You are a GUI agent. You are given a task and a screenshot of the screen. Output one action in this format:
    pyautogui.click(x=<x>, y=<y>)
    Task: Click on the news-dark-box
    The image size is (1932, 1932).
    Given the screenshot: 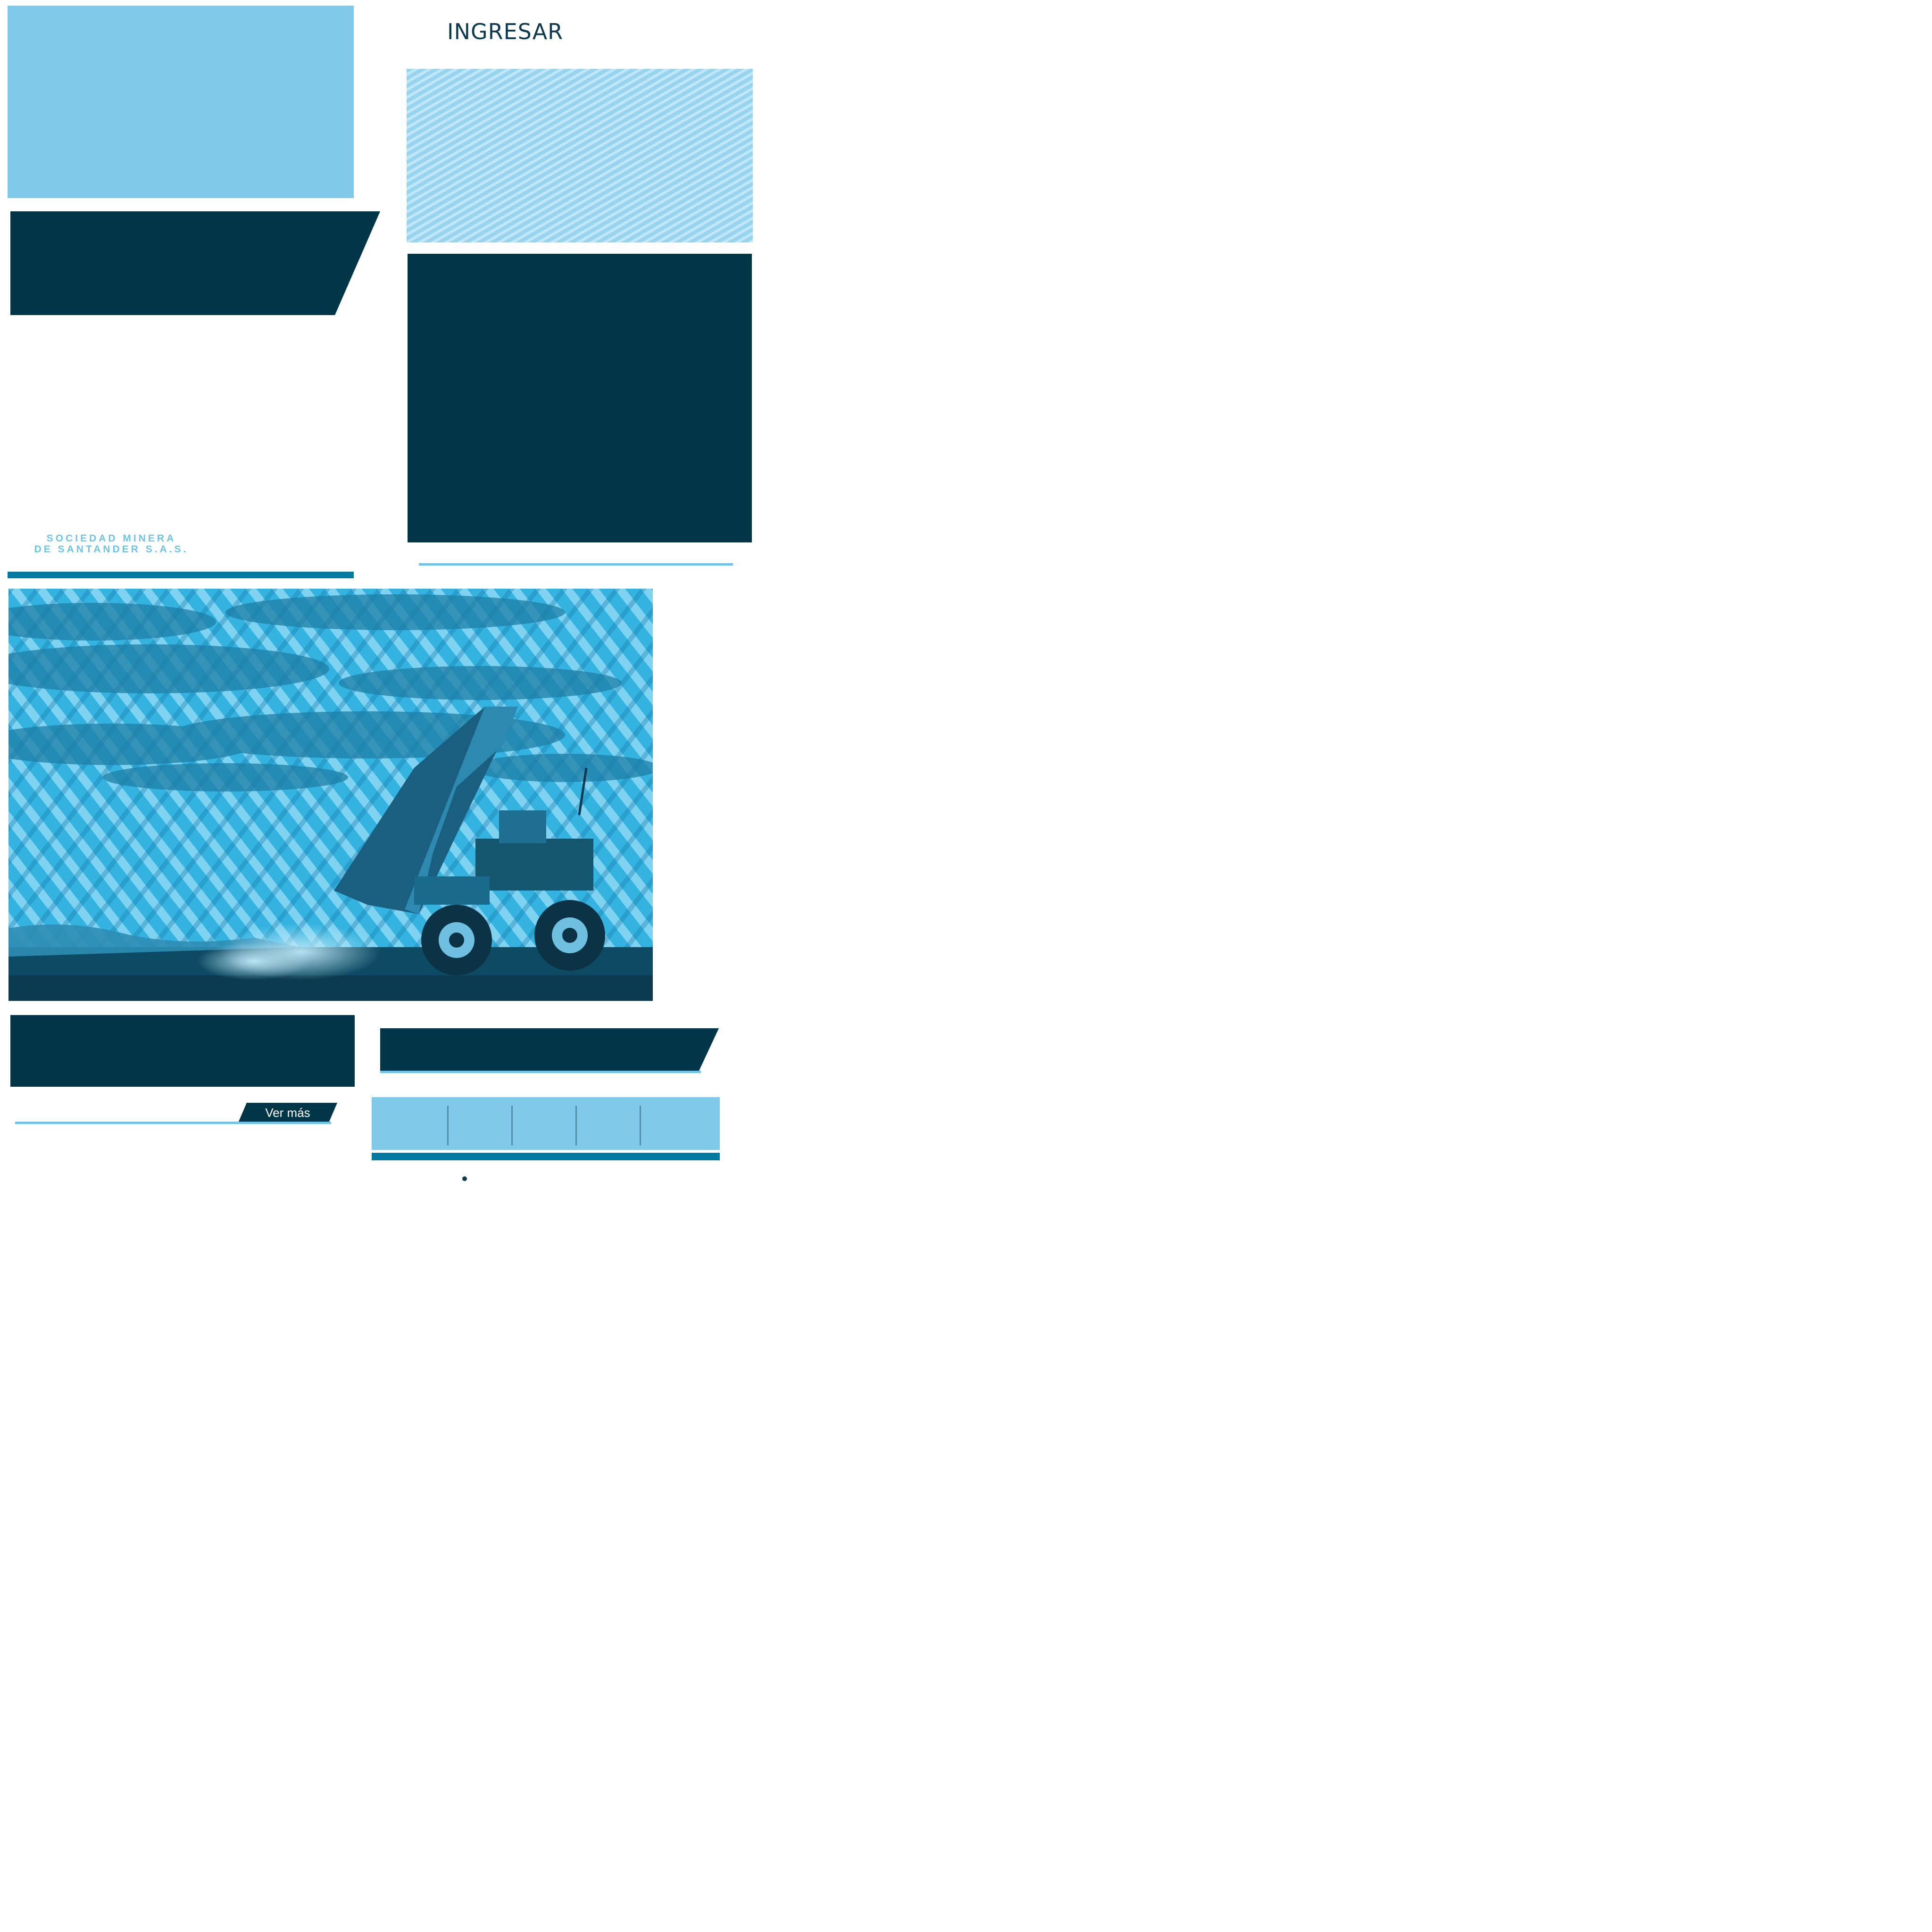 What is the action you would take?
    pyautogui.click(x=182, y=1051)
    